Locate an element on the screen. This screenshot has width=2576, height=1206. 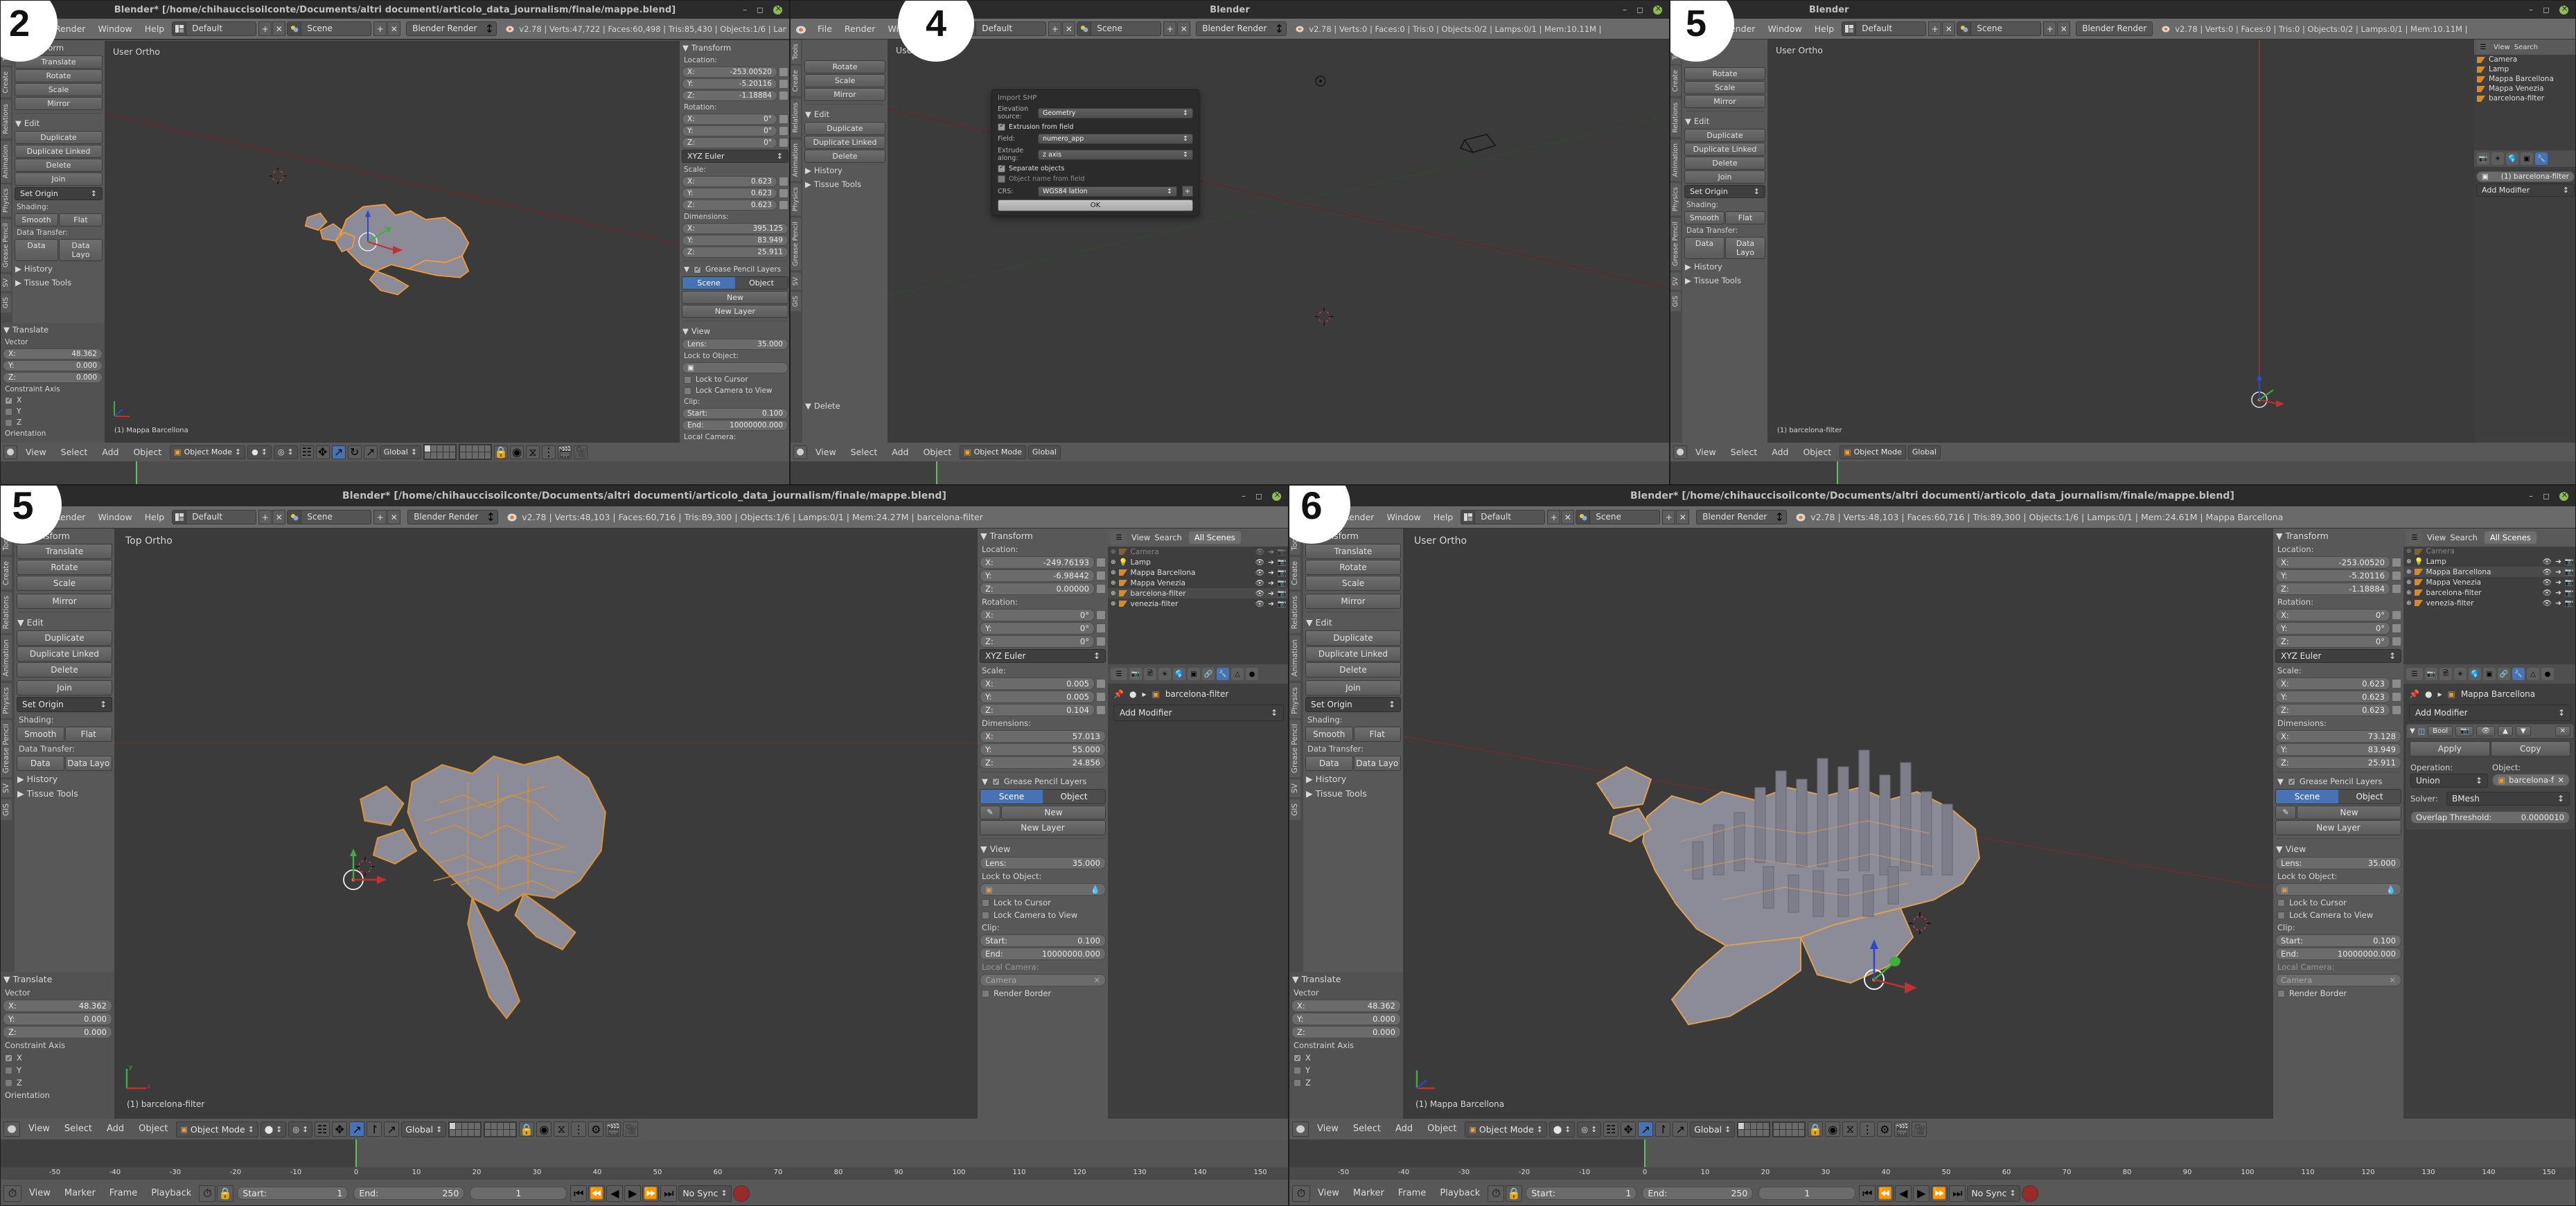
current-frame-field: 1 is located at coordinates (518, 1193).